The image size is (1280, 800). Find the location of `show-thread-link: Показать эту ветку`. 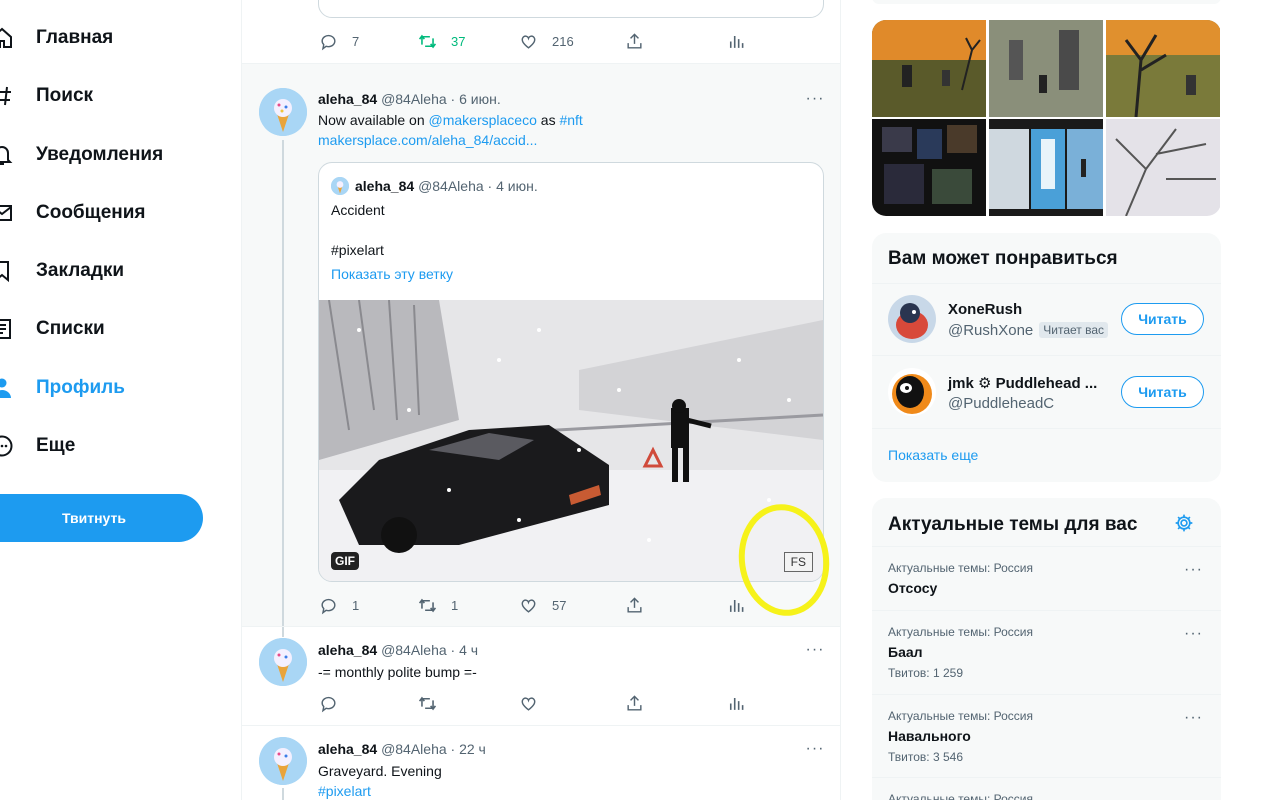

show-thread-link: Показать эту ветку is located at coordinates (392, 274).